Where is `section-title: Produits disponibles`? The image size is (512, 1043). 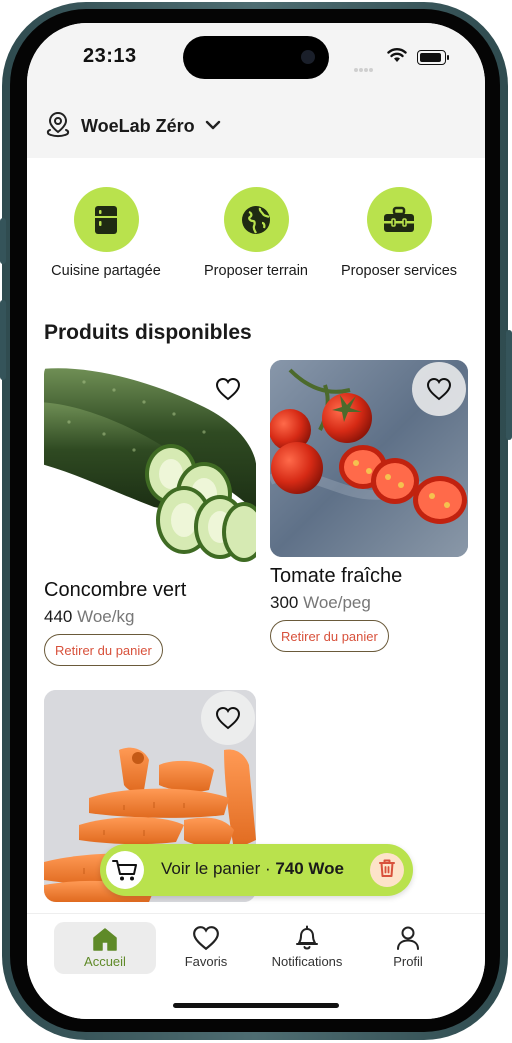
section-title: Produits disponibles is located at coordinates (148, 332).